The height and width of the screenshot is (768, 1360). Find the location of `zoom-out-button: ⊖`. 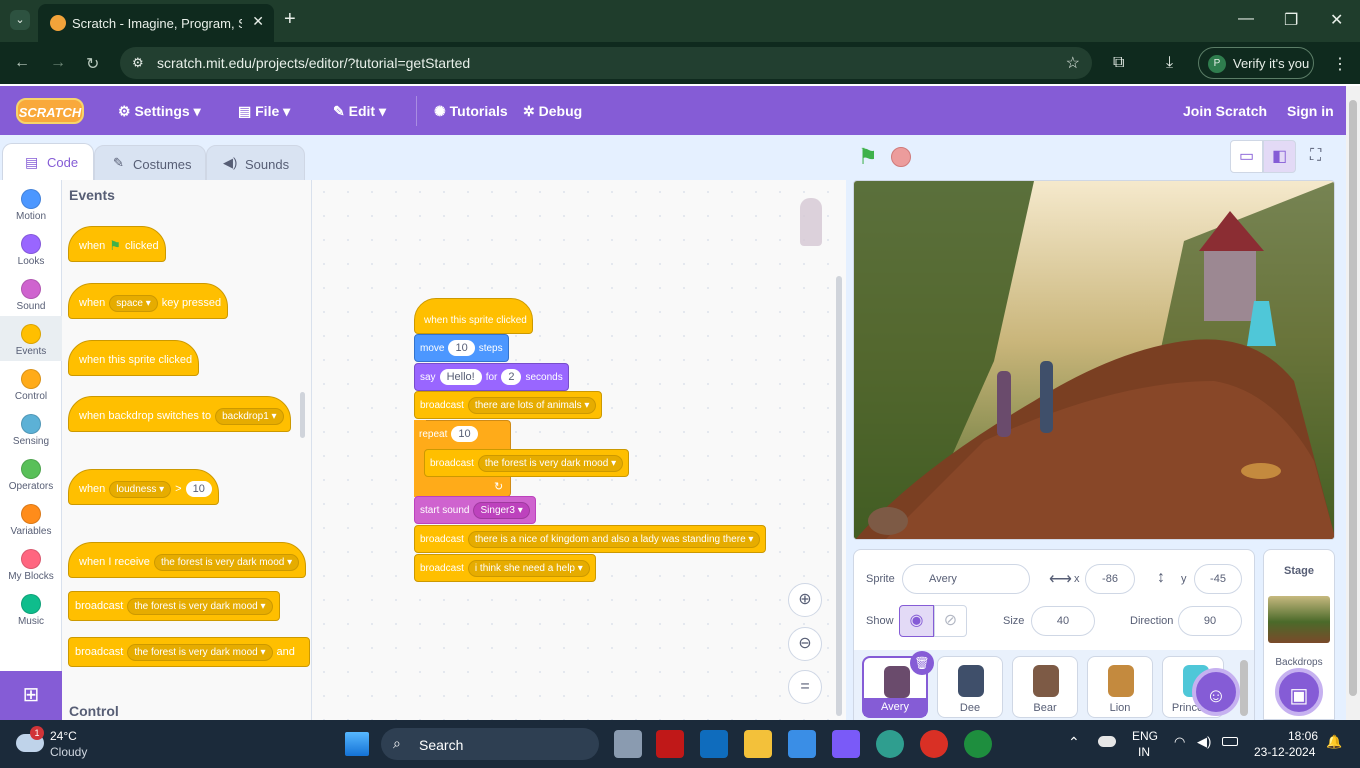

zoom-out-button: ⊖ is located at coordinates (805, 644).